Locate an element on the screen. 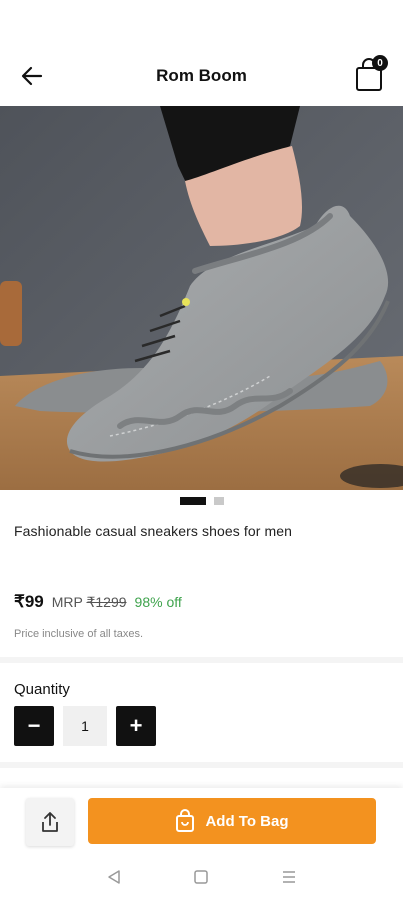 This screenshot has width=403, height=900. price-row: ₹99 MRP ₹1299 98% off is located at coordinates (98, 602).